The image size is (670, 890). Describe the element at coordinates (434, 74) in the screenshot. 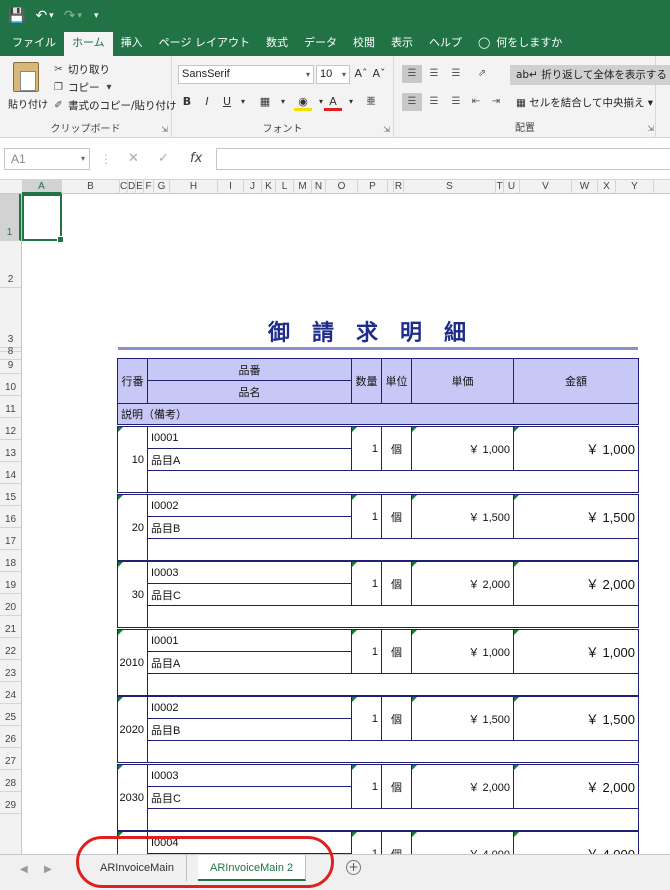

I see `align-middle-icon: ☰` at that location.